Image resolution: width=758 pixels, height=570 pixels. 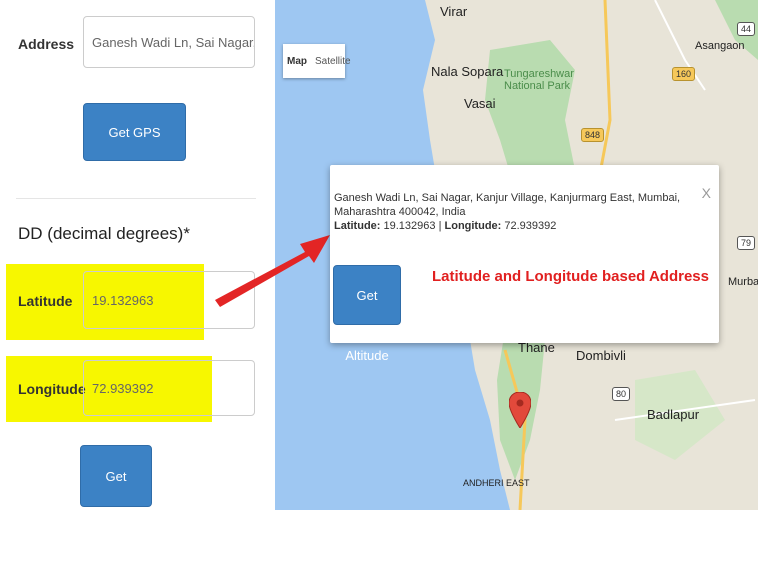 I want to click on popup-longitude-label: Longitude:, so click(x=473, y=226).